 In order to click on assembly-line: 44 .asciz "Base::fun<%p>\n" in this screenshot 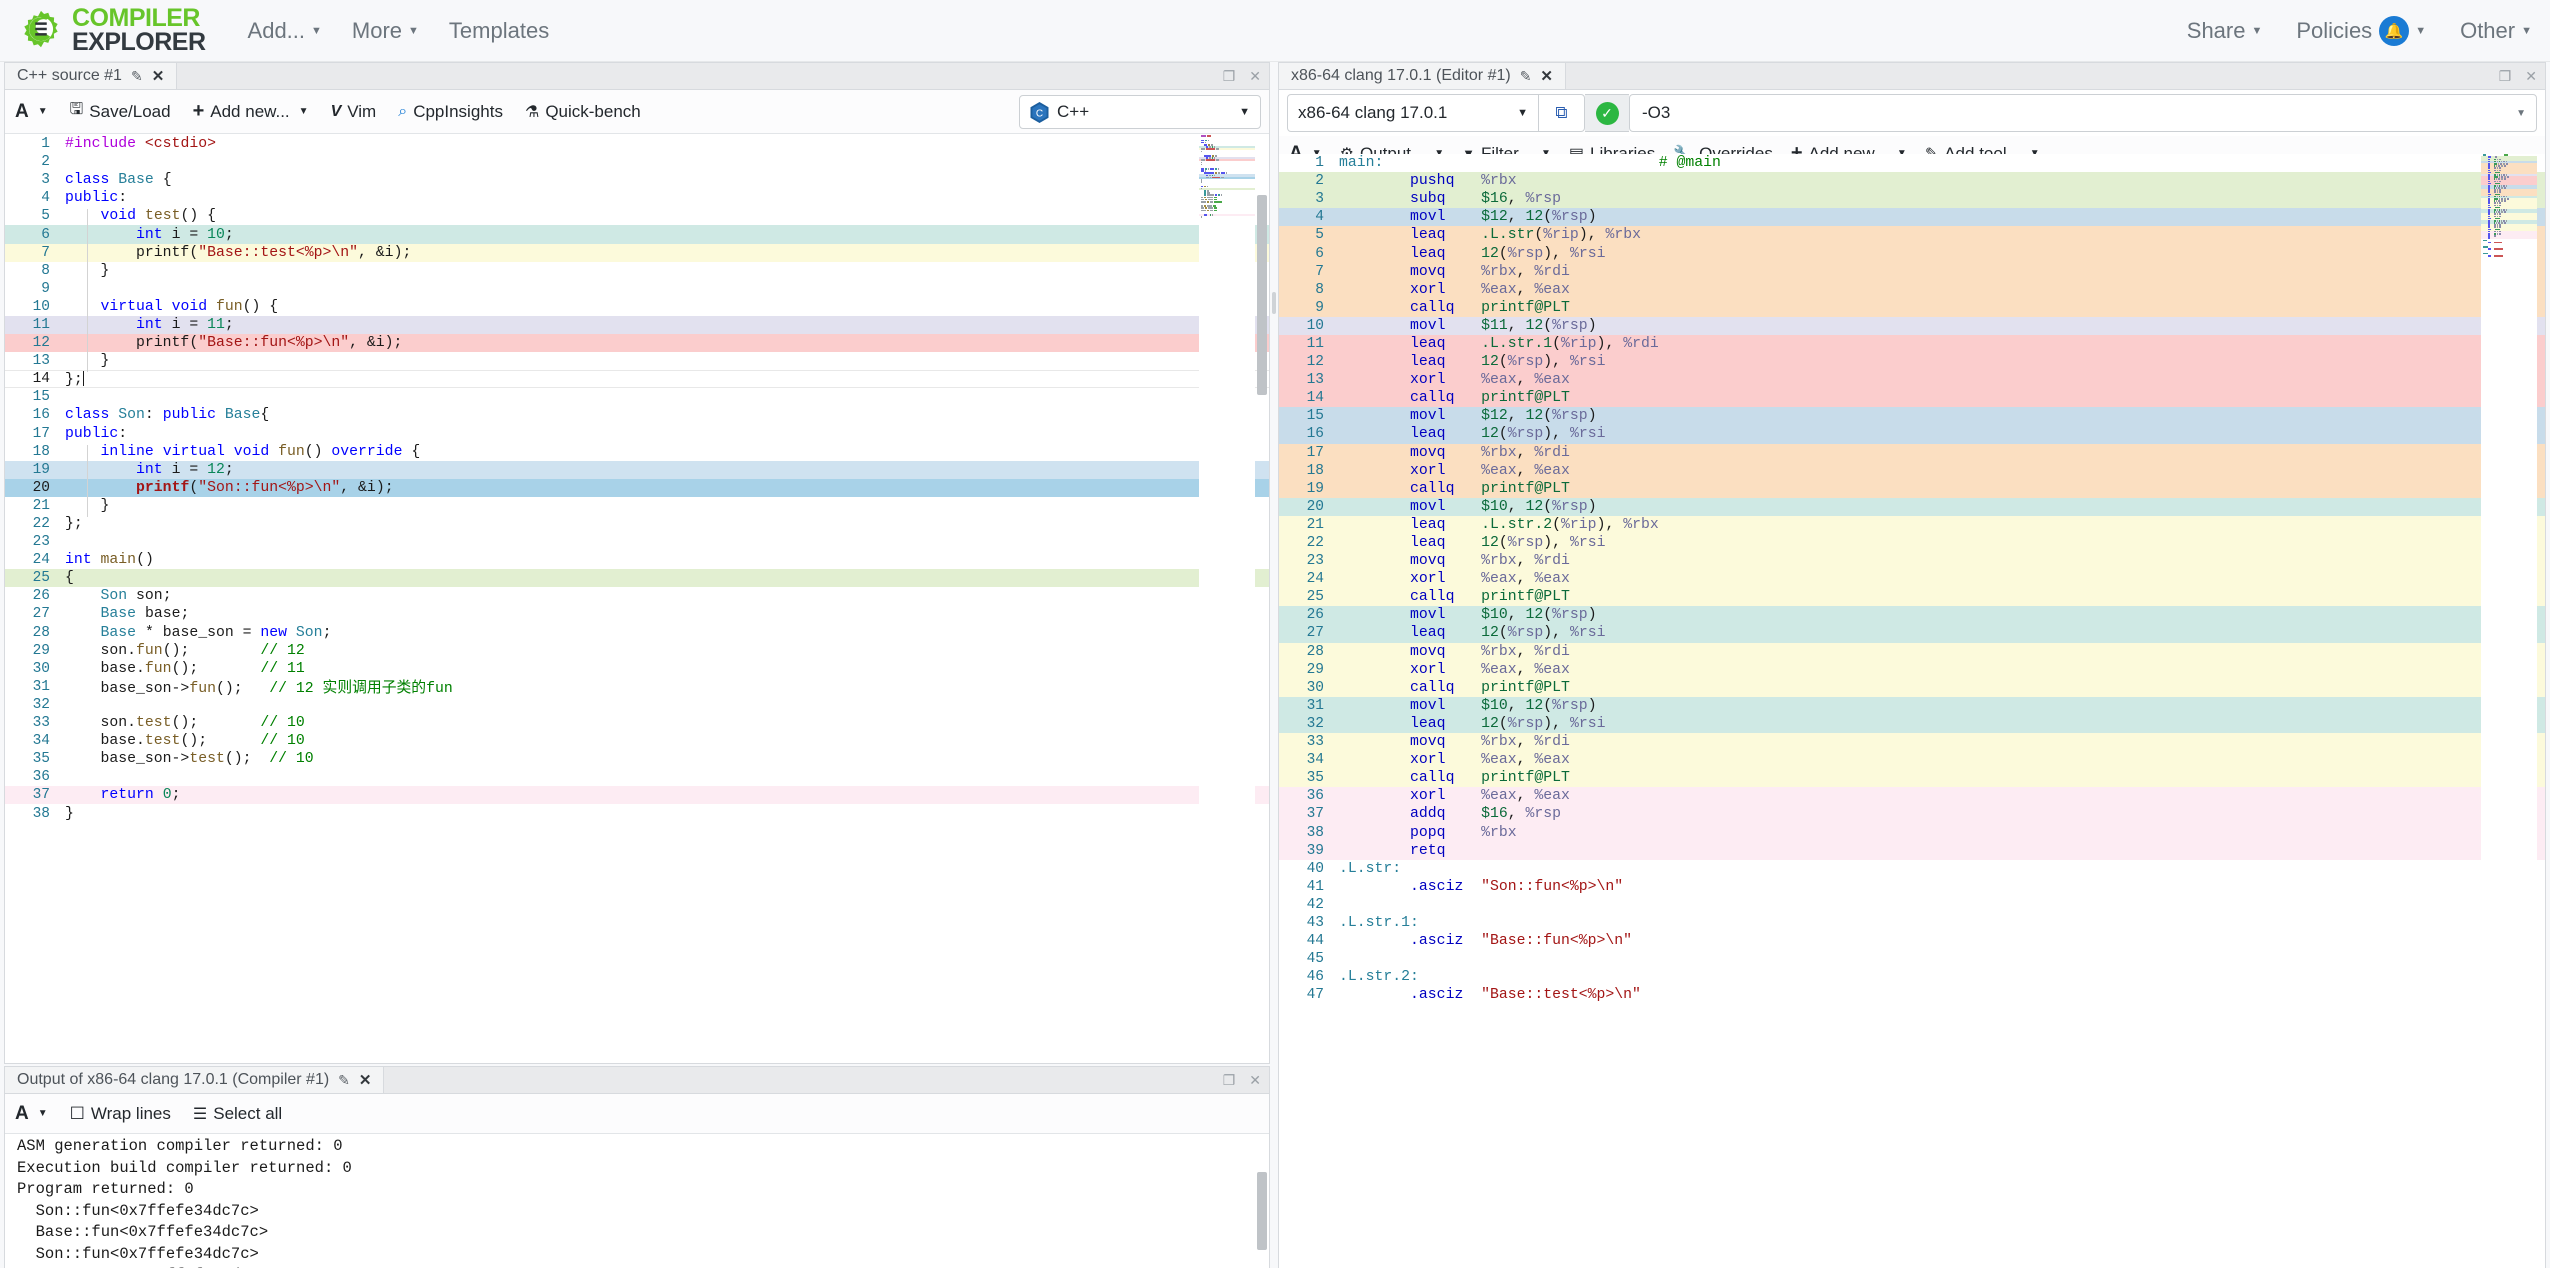, I will do `click(1912, 941)`.